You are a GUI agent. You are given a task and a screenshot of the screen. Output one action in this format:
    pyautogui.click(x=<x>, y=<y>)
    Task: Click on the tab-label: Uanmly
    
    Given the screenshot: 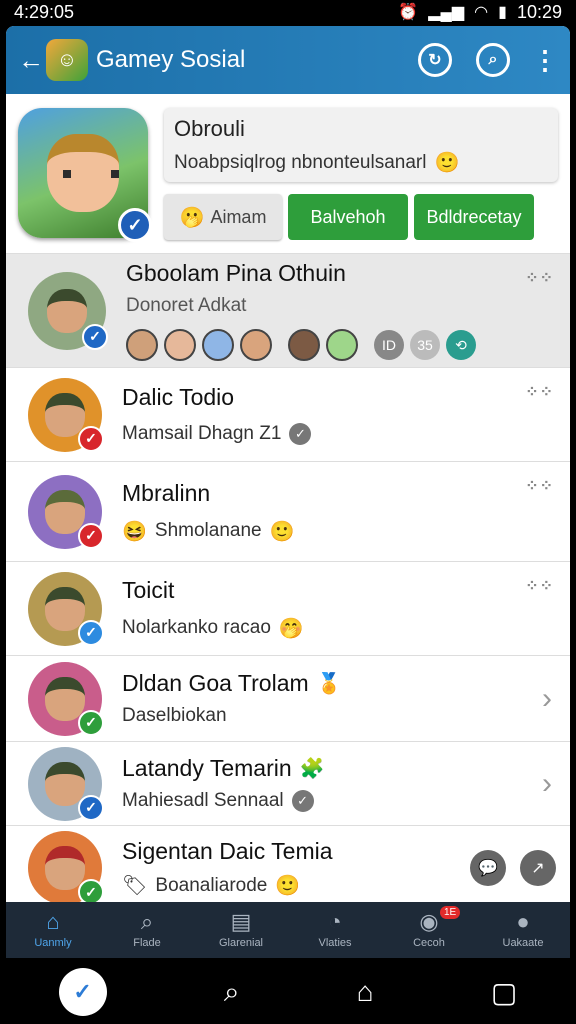 What is the action you would take?
    pyautogui.click(x=53, y=943)
    